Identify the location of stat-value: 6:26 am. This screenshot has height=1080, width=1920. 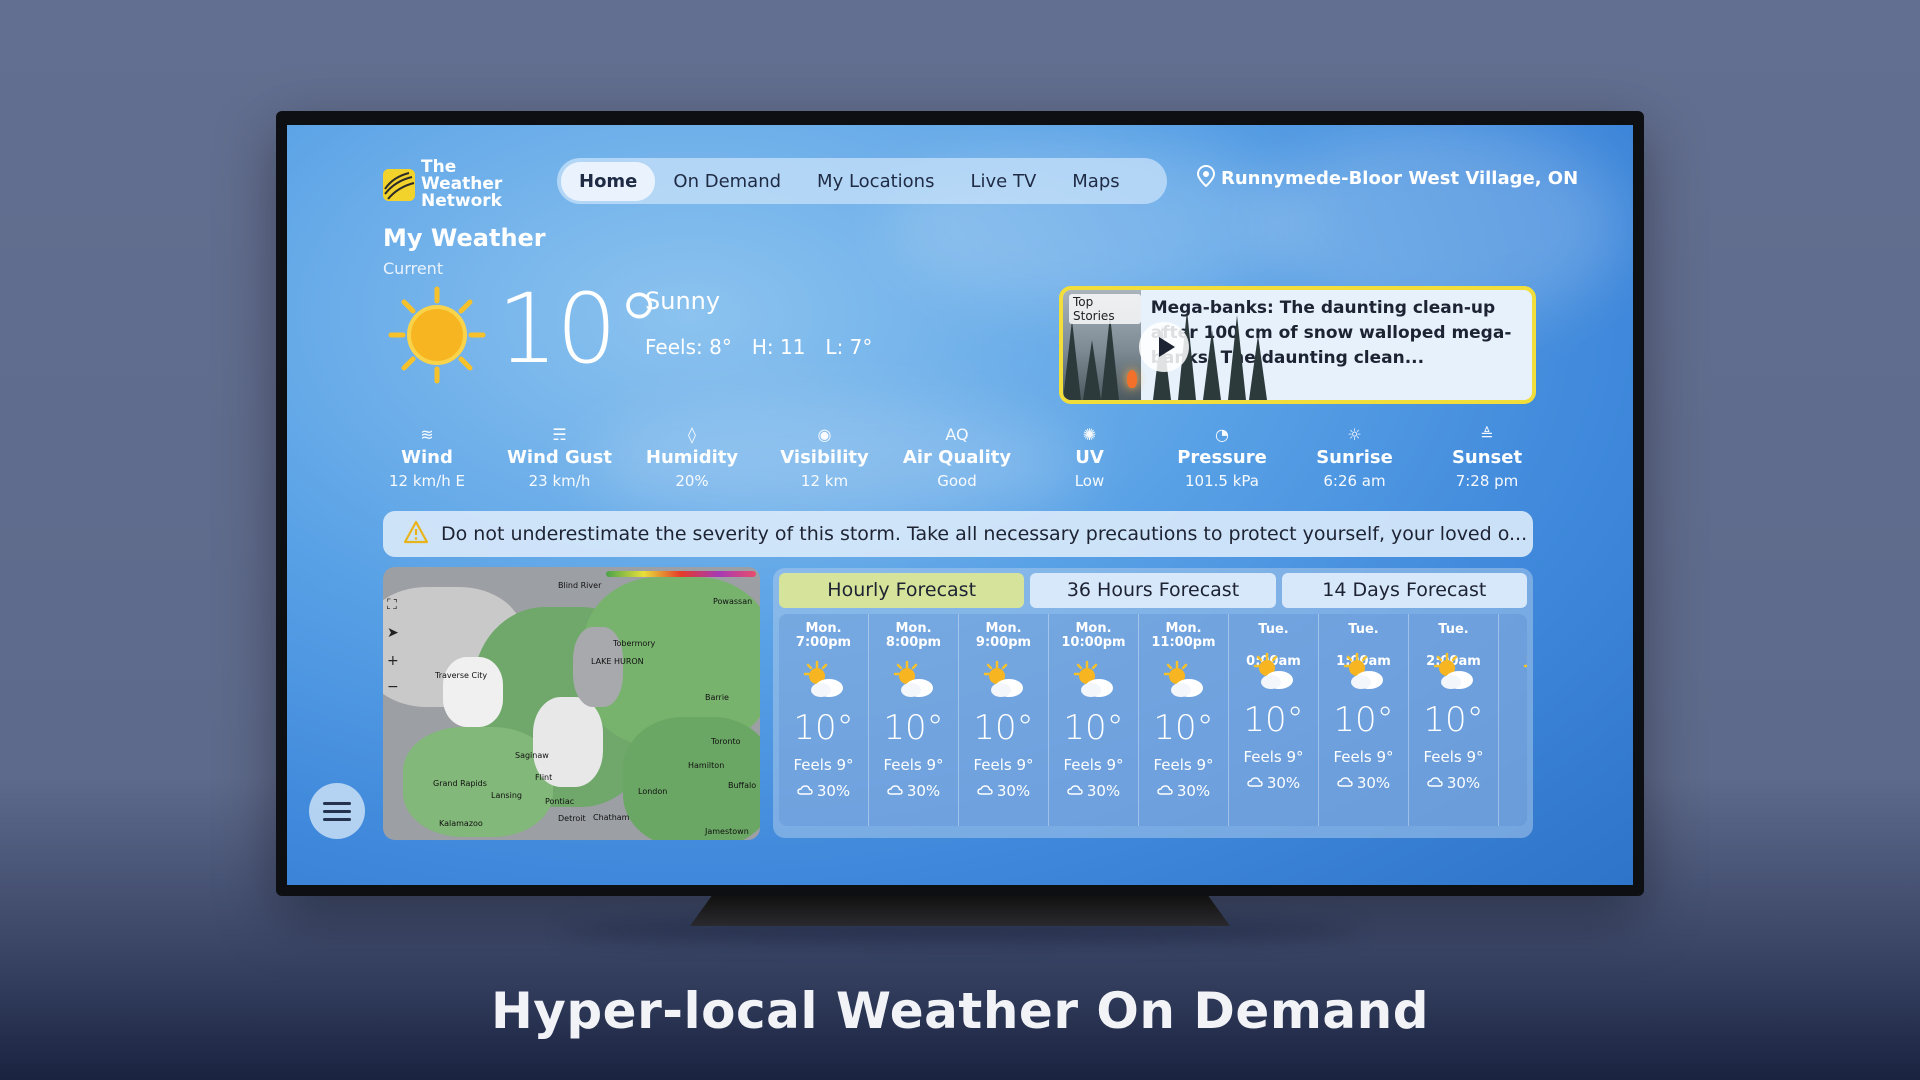
(1354, 481).